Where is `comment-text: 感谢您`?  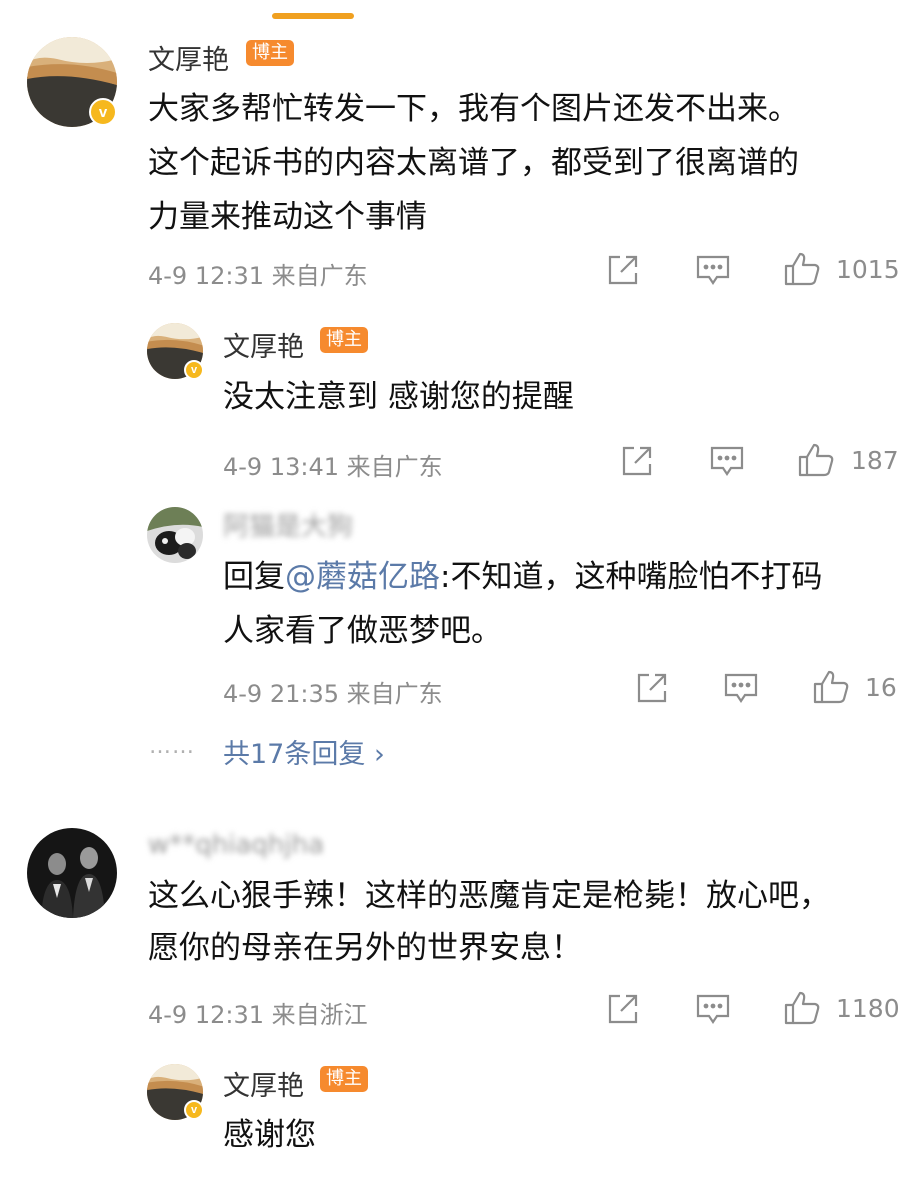 comment-text: 感谢您 is located at coordinates (269, 1135).